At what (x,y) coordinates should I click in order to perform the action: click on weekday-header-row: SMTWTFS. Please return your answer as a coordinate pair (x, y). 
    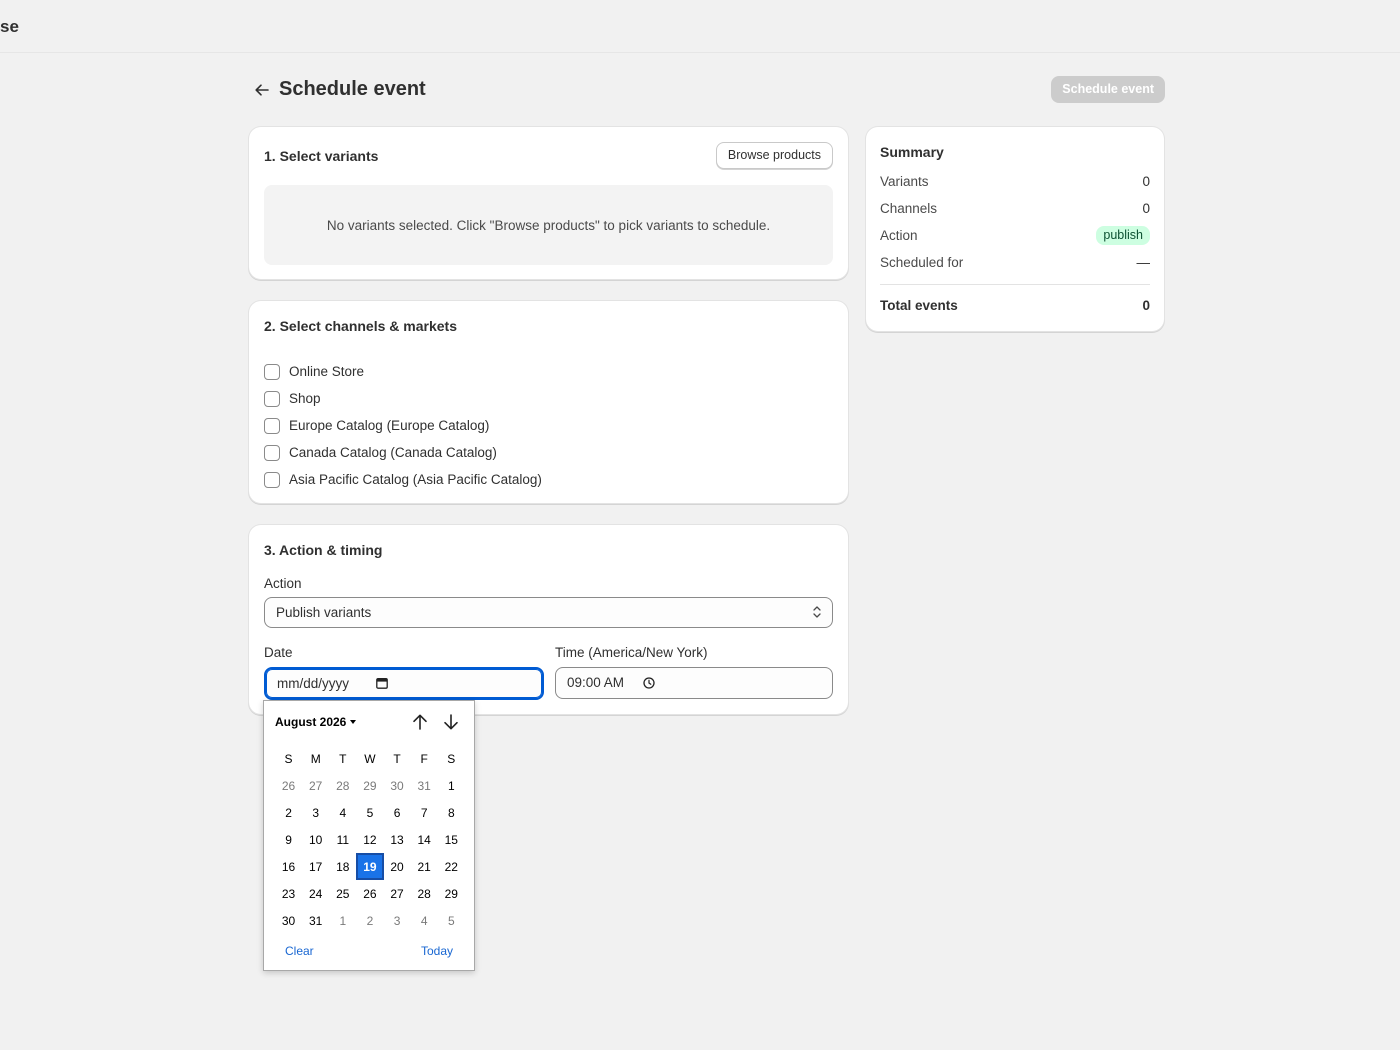
    Looking at the image, I should click on (370, 758).